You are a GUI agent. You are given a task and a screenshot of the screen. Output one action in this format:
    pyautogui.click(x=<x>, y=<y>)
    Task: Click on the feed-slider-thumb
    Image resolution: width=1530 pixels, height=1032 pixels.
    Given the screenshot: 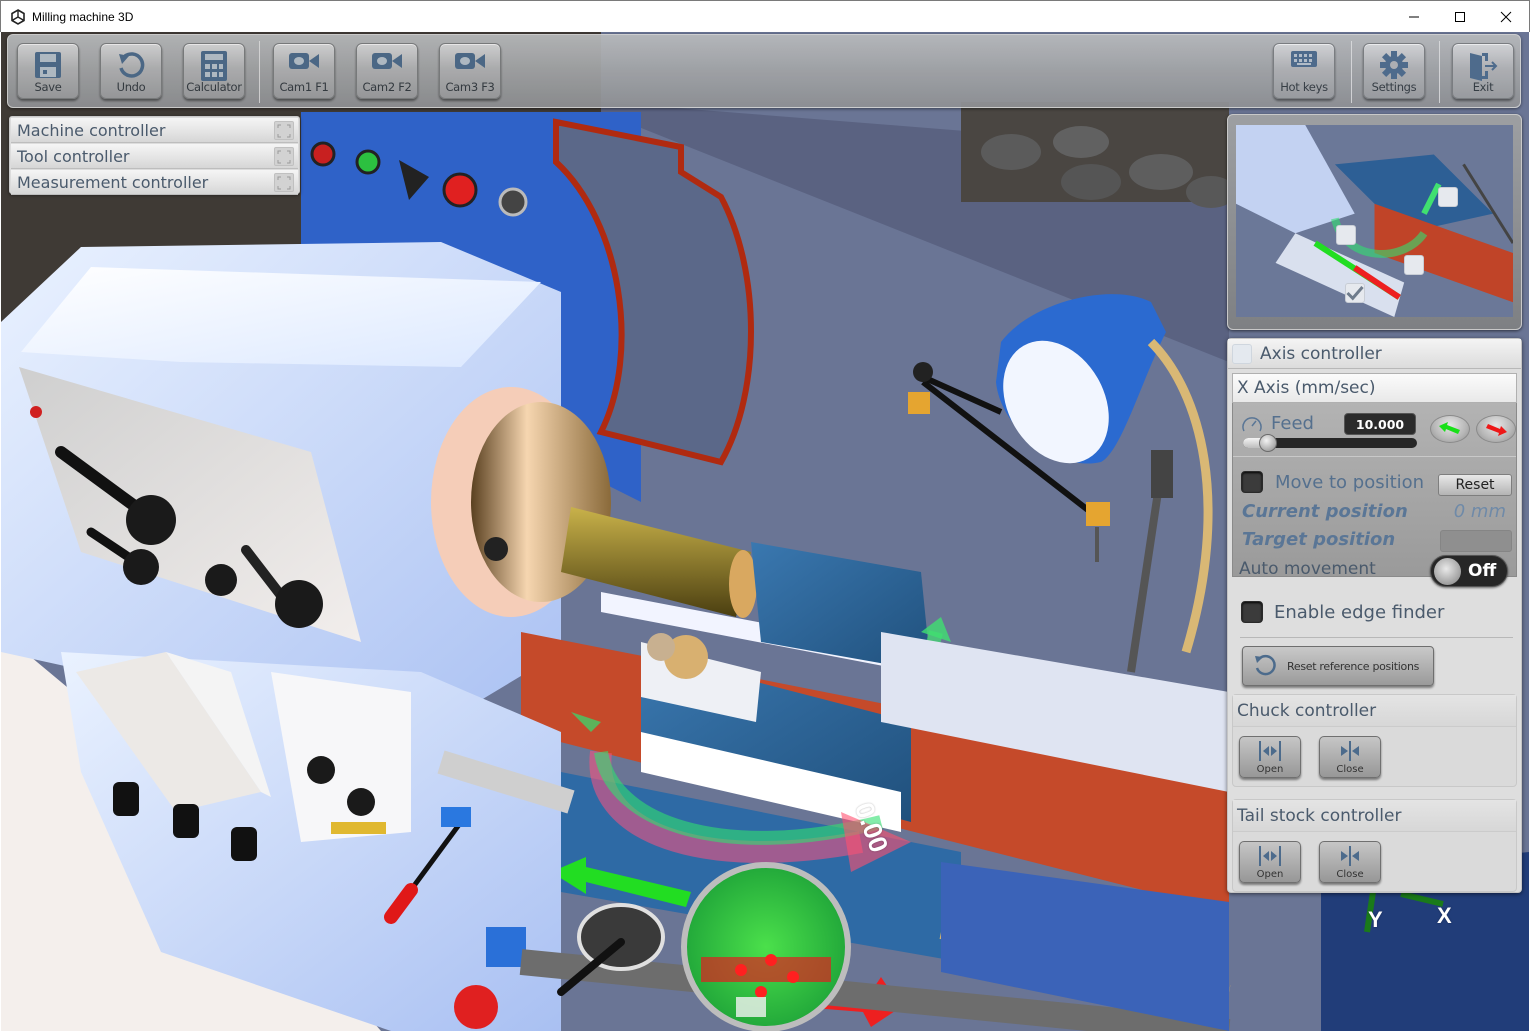 What is the action you would take?
    pyautogui.click(x=1268, y=443)
    